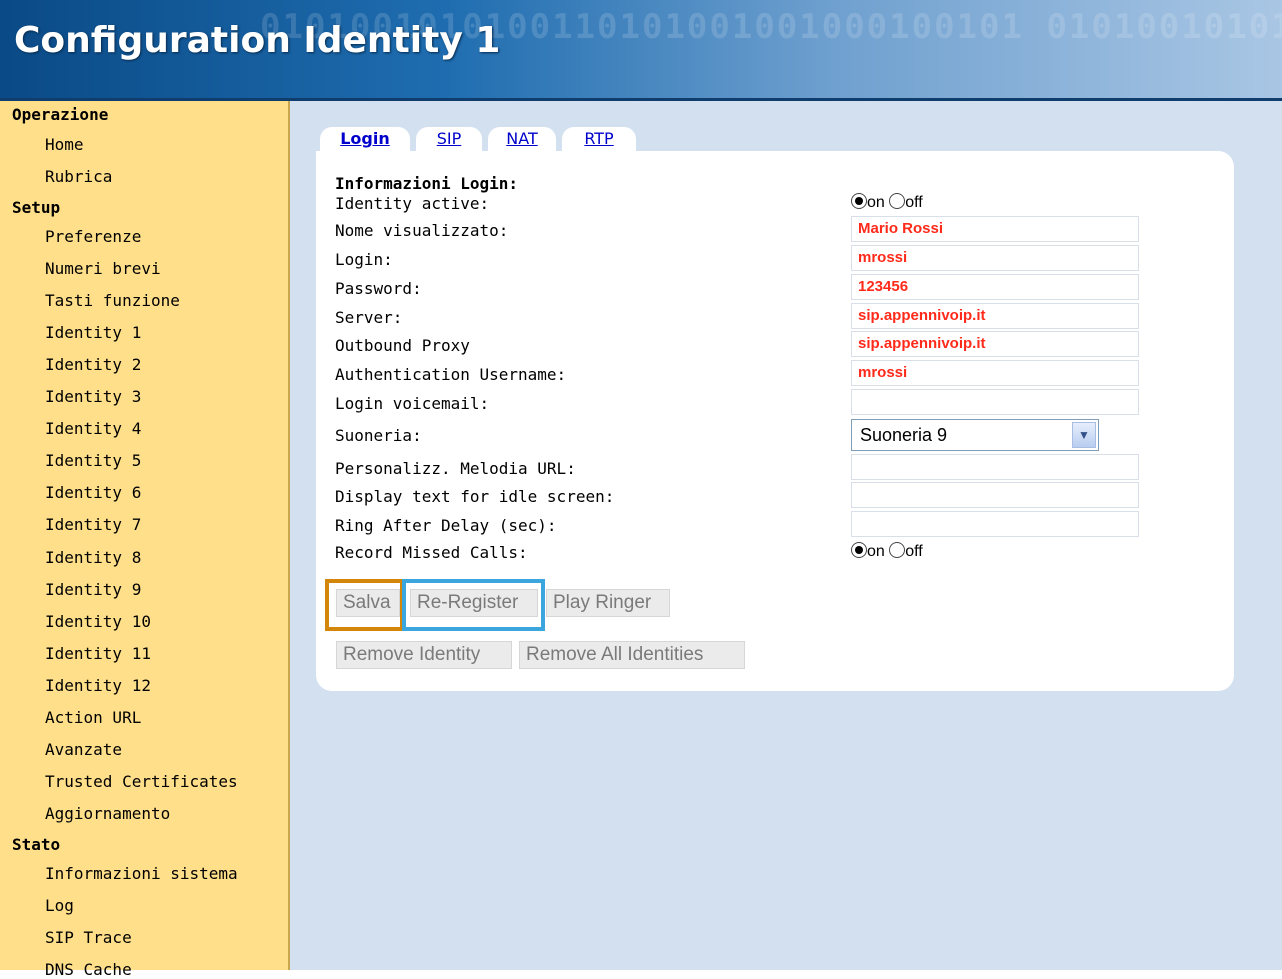  What do you see at coordinates (876, 202) in the screenshot?
I see `identity-active-on-label: on` at bounding box center [876, 202].